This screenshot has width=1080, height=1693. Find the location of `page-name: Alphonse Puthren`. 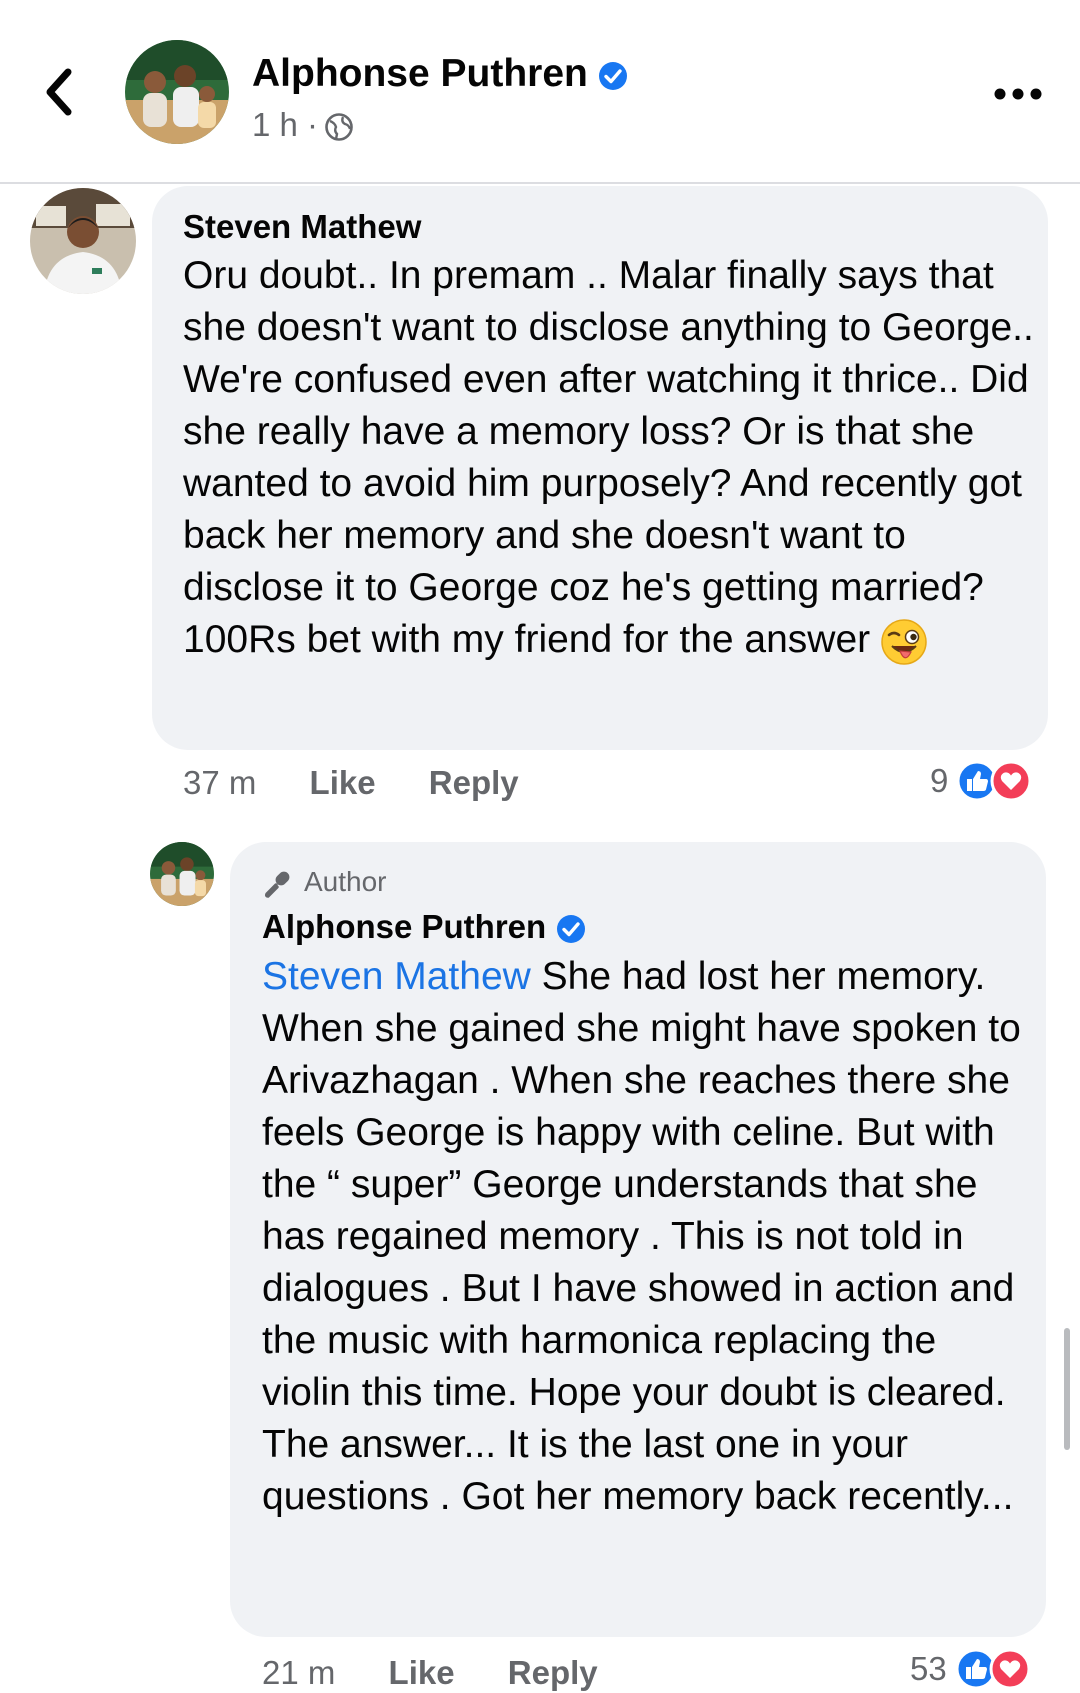

page-name: Alphonse Puthren is located at coordinates (440, 74).